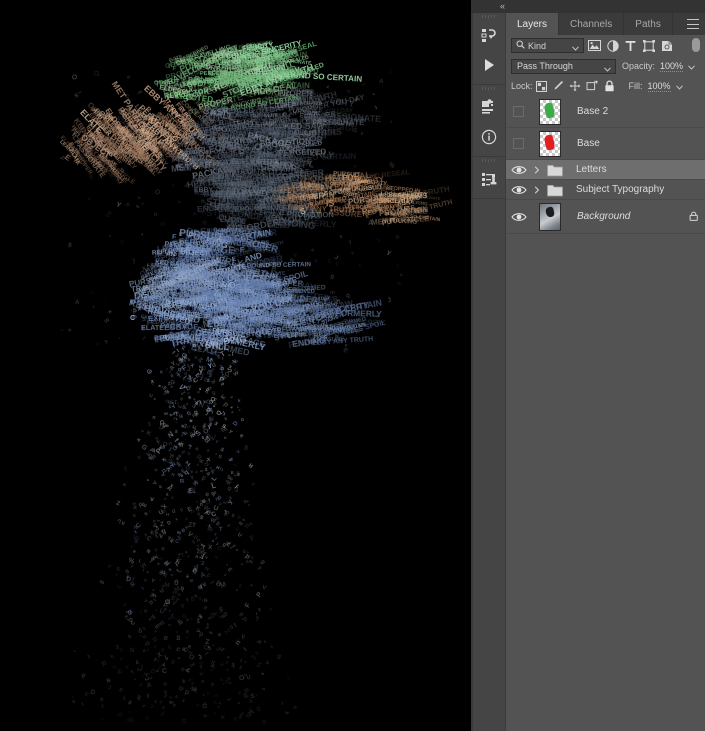 The width and height of the screenshot is (705, 731). What do you see at coordinates (591, 169) in the screenshot?
I see `layer-name-label: Letters` at bounding box center [591, 169].